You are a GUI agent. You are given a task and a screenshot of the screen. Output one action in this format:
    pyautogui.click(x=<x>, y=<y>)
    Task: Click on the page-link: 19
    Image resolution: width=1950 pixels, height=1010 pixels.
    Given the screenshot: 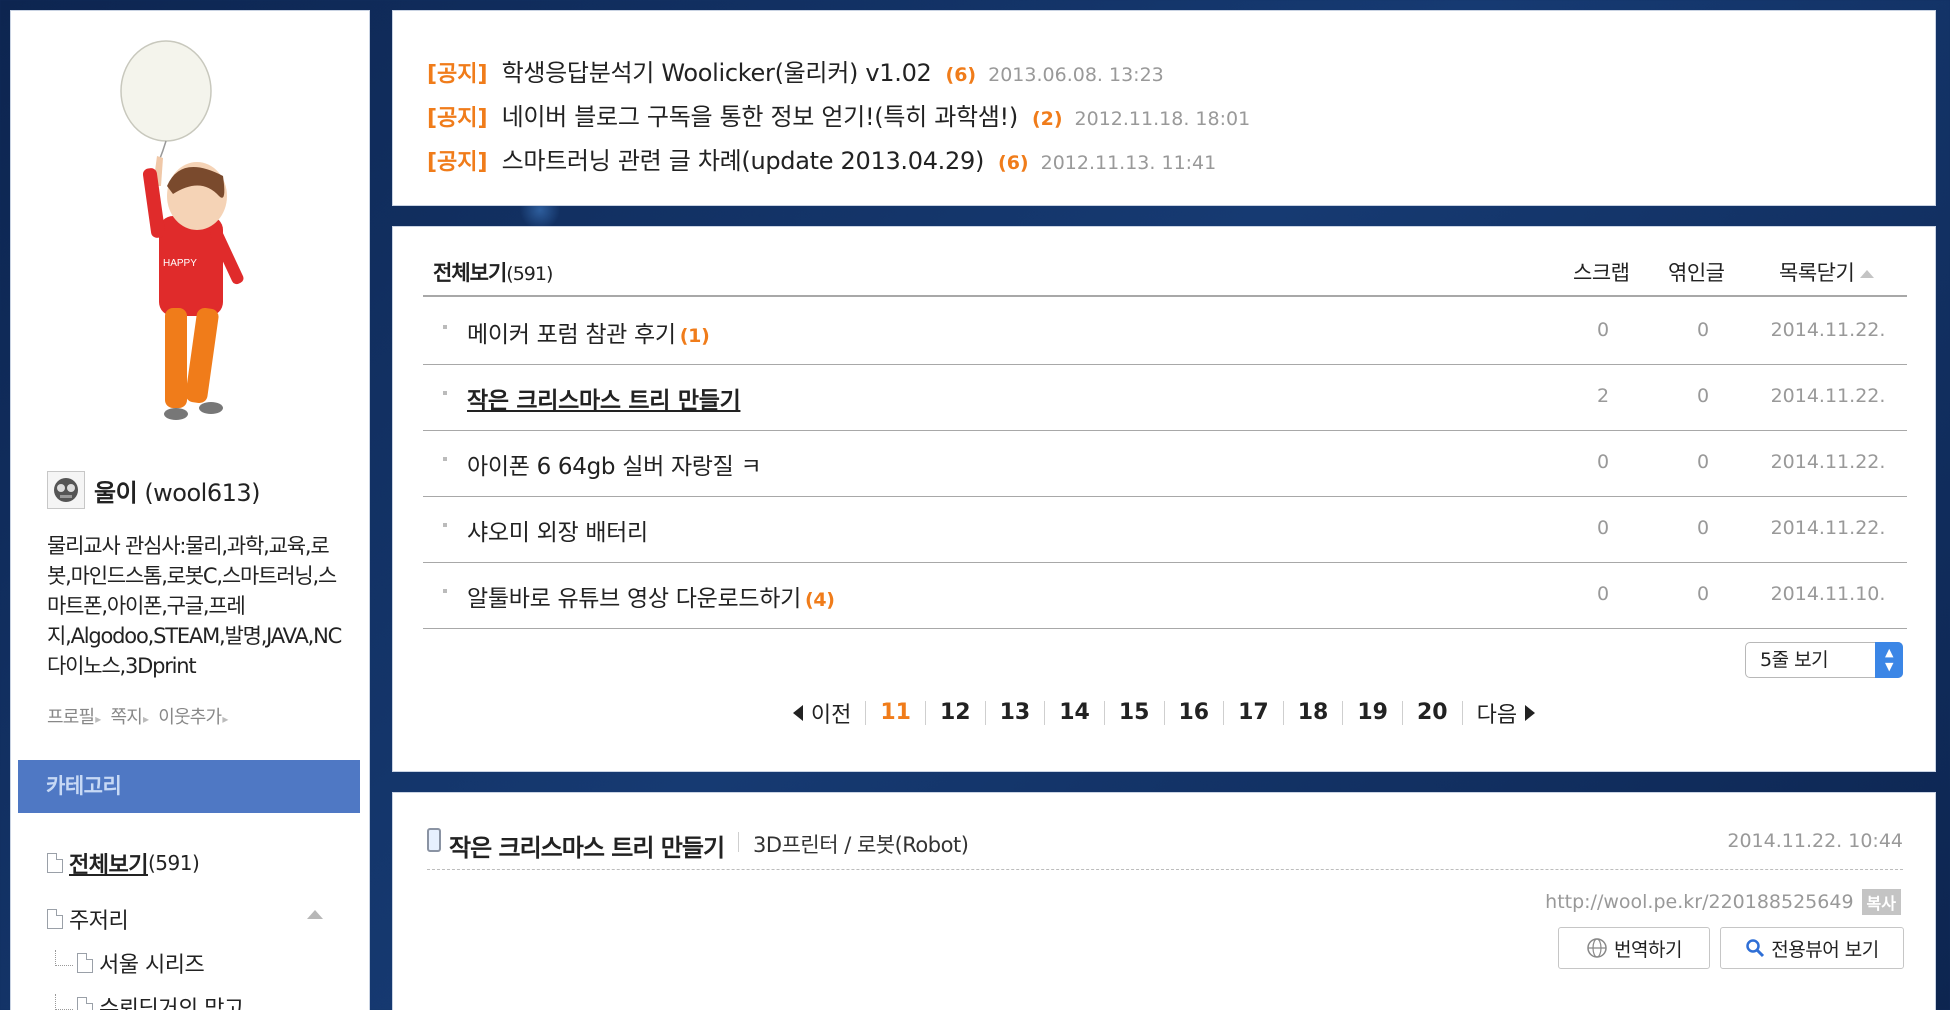 What is the action you would take?
    pyautogui.click(x=1372, y=713)
    